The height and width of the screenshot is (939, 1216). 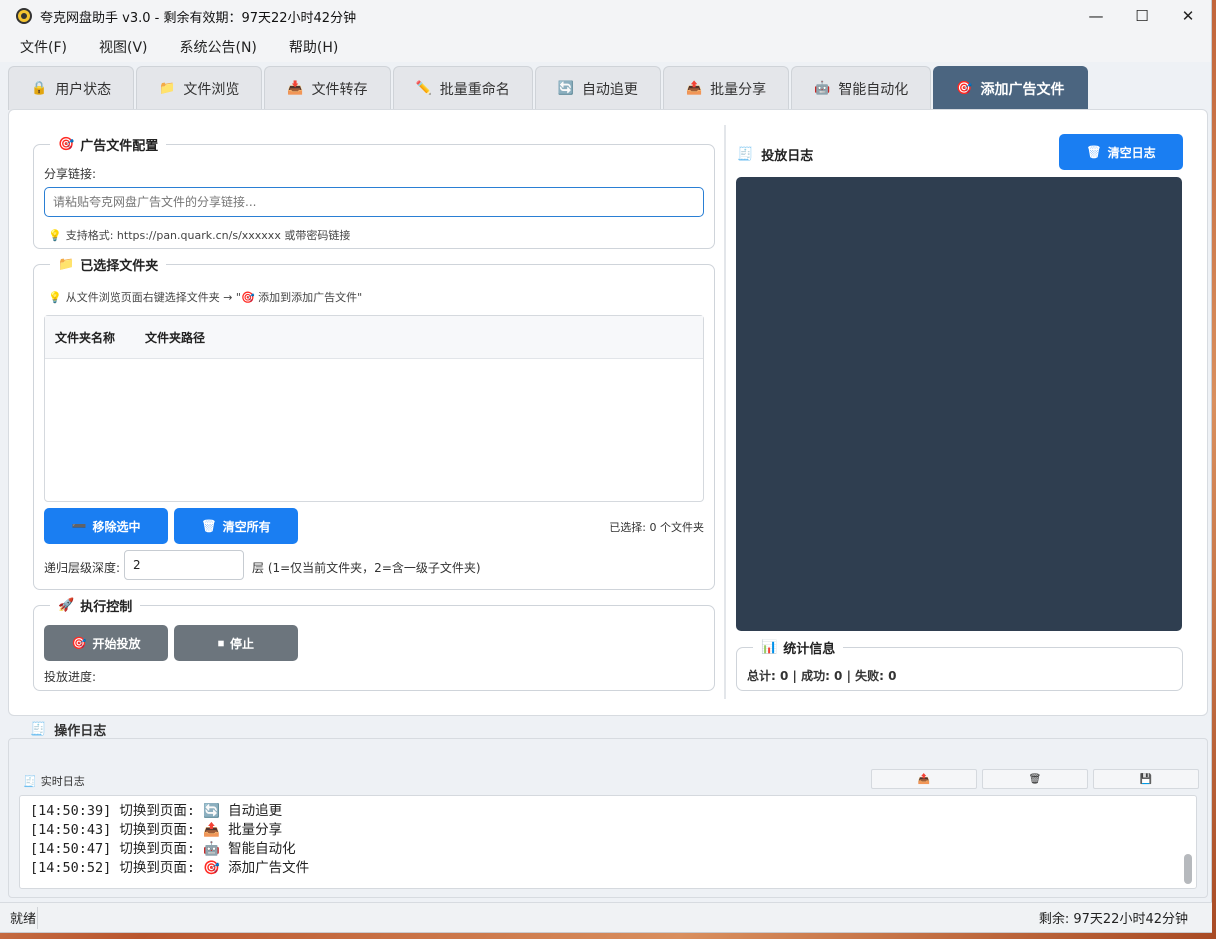 What do you see at coordinates (236, 526) in the screenshot?
I see `clear-all-button: 🗑 清空所有` at bounding box center [236, 526].